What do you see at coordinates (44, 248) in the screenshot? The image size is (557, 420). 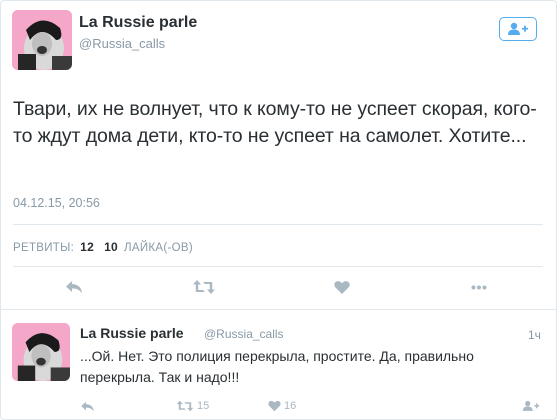 I see `retweets-label: РЕТВИТЫ:` at bounding box center [44, 248].